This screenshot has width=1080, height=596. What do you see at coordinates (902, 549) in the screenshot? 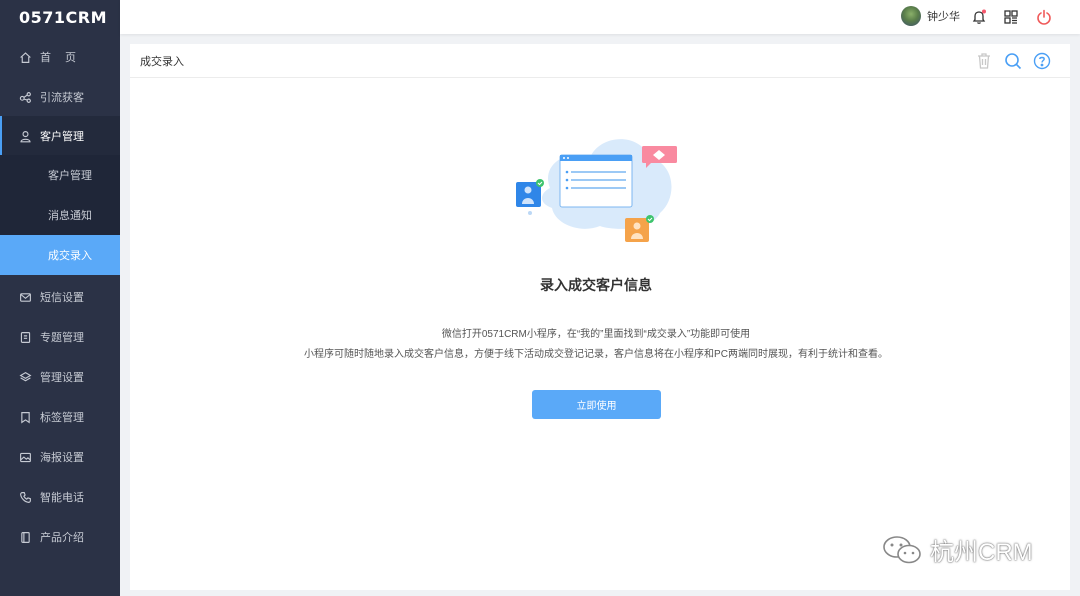
I see `wechat-icon` at bounding box center [902, 549].